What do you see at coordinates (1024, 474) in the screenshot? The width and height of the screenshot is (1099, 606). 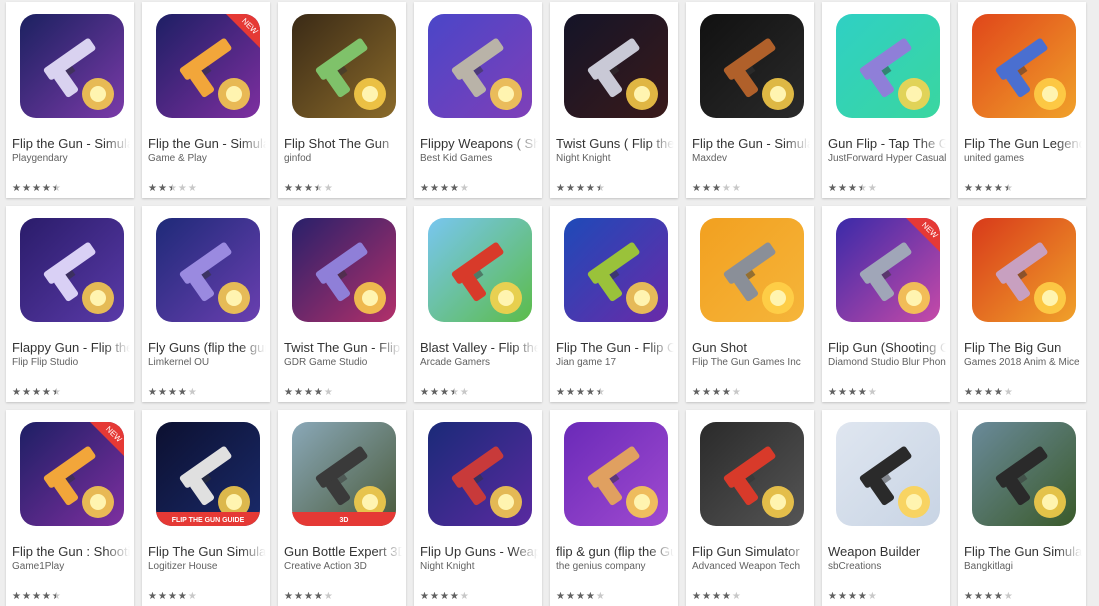 I see `landscape-pistol-icon` at bounding box center [1024, 474].